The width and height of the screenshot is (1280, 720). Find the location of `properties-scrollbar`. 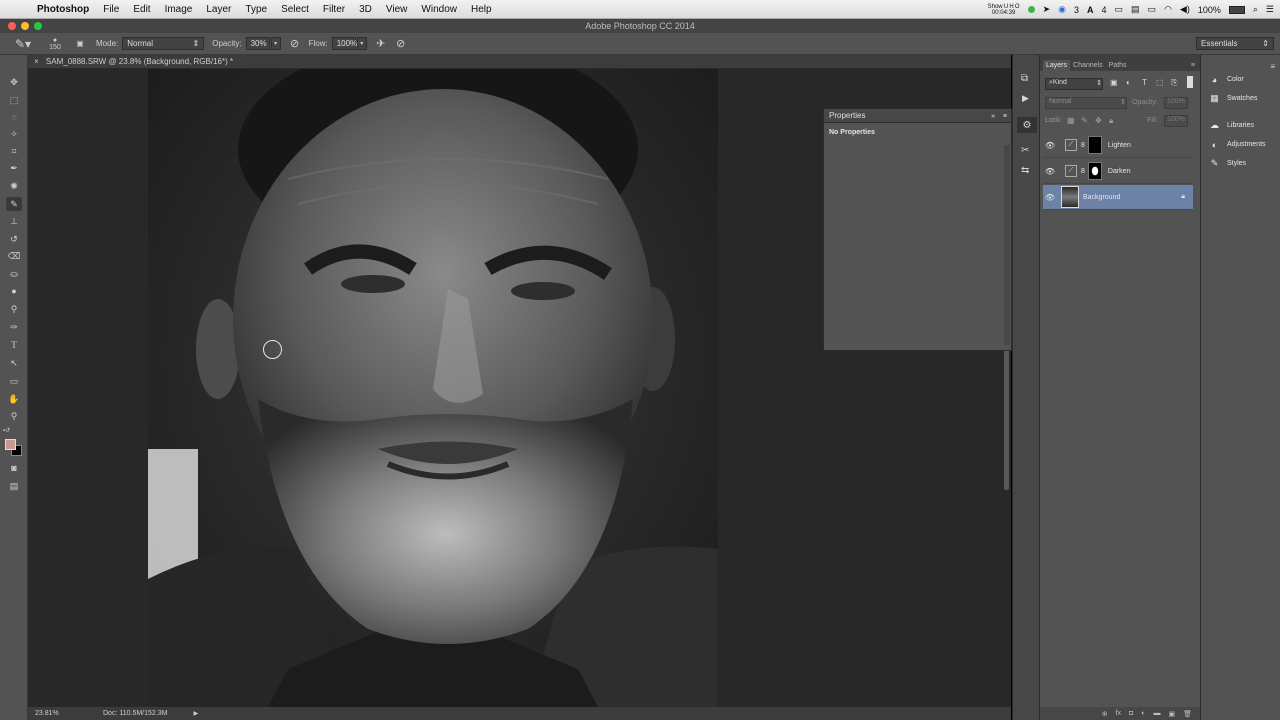

properties-scrollbar is located at coordinates (1007, 245).